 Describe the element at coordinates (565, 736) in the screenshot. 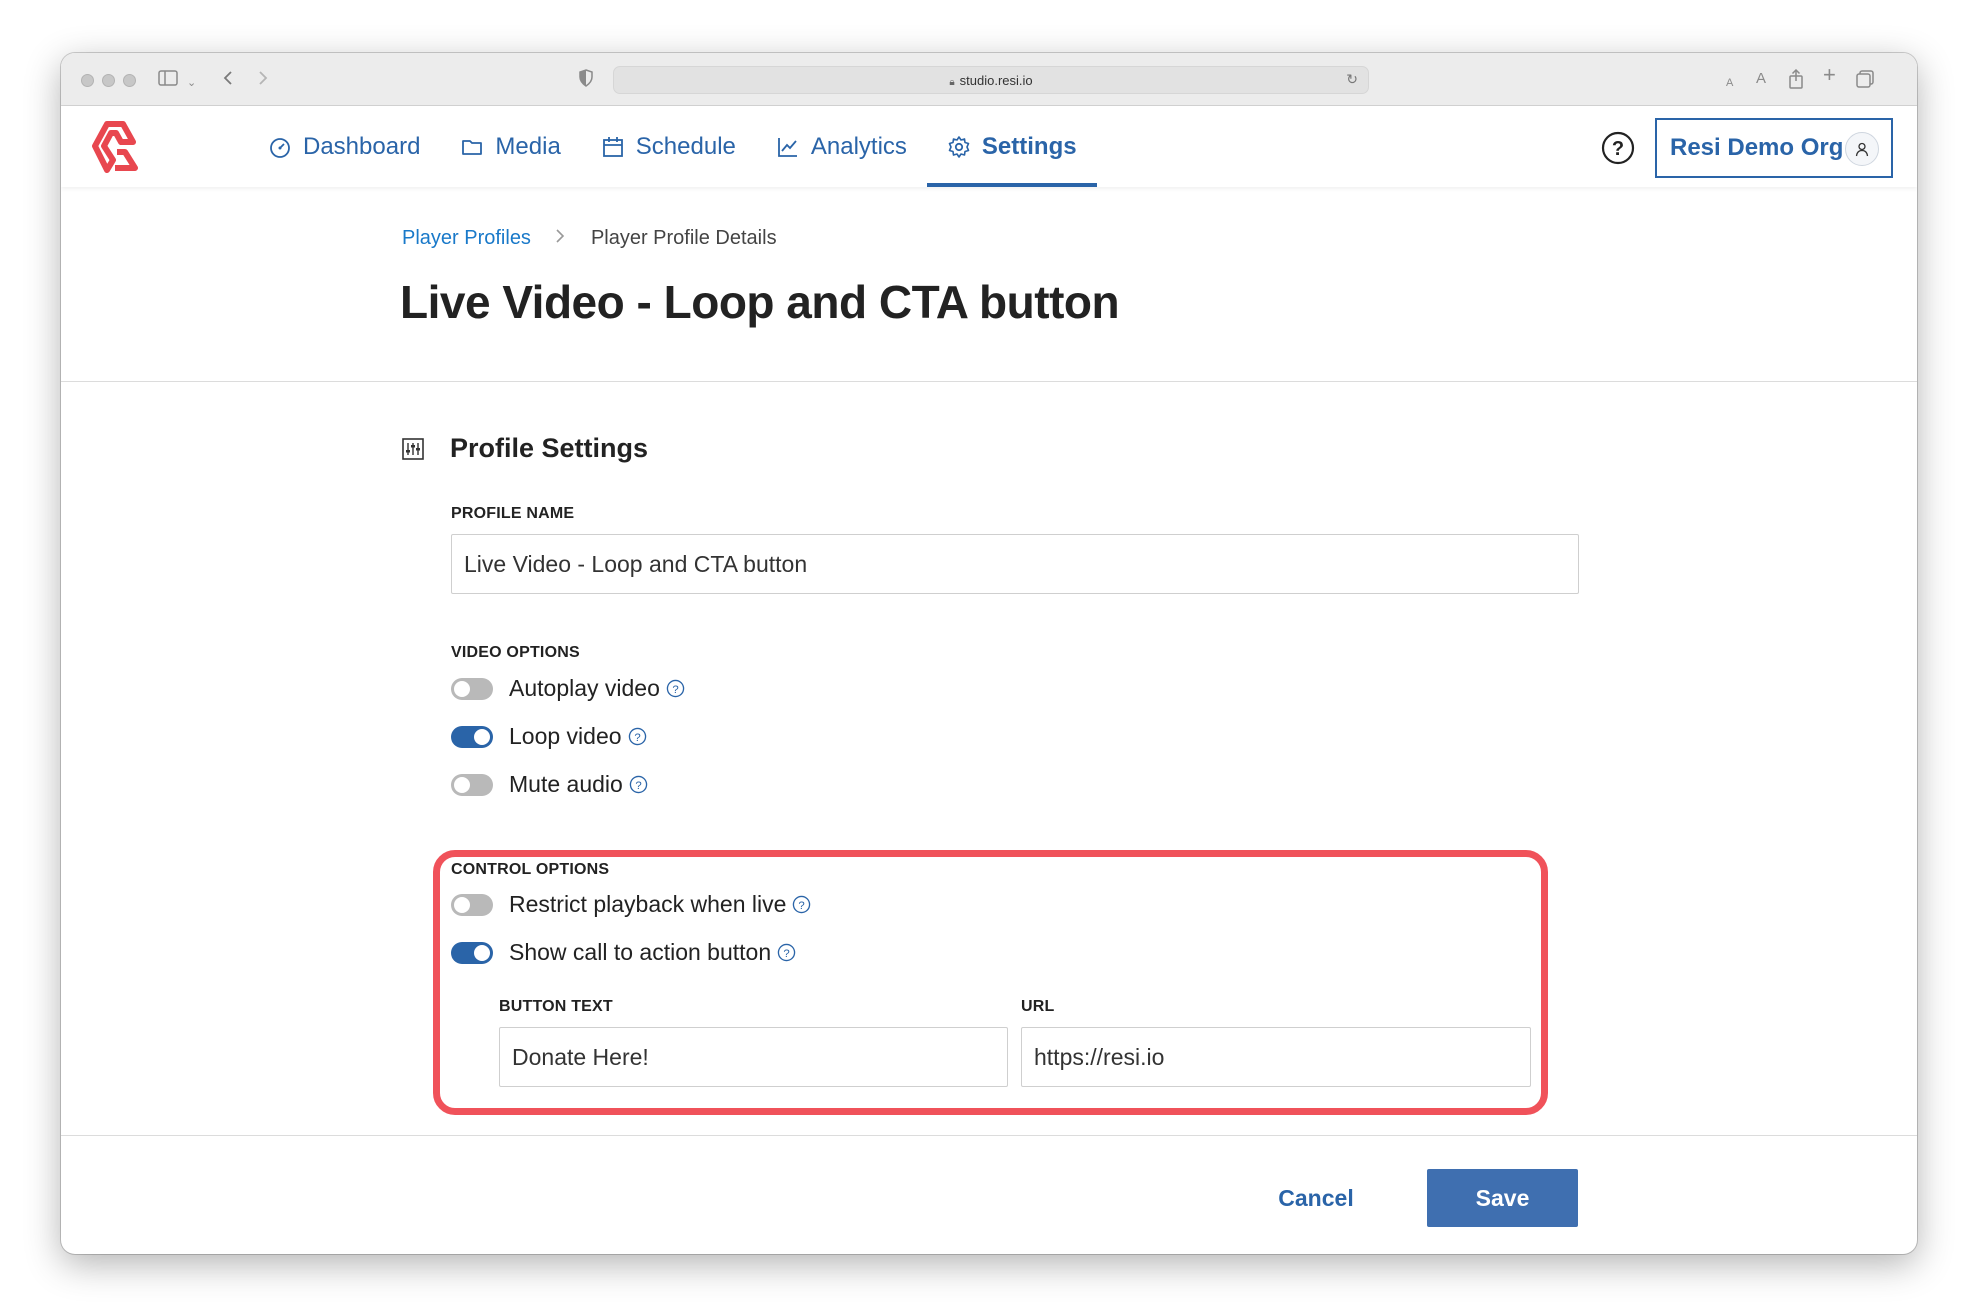

I see `toggle-label: Loop video` at that location.